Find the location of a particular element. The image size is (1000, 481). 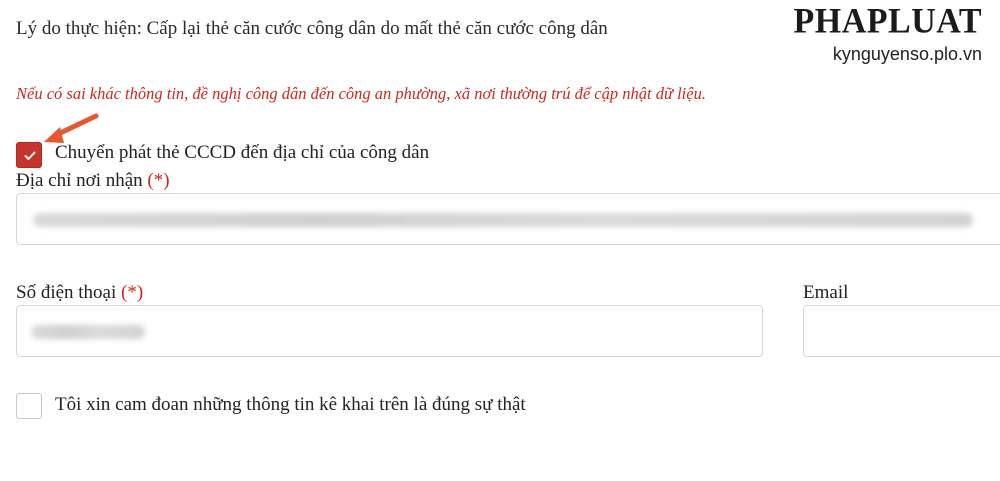

address-blurred-value is located at coordinates (503, 220).